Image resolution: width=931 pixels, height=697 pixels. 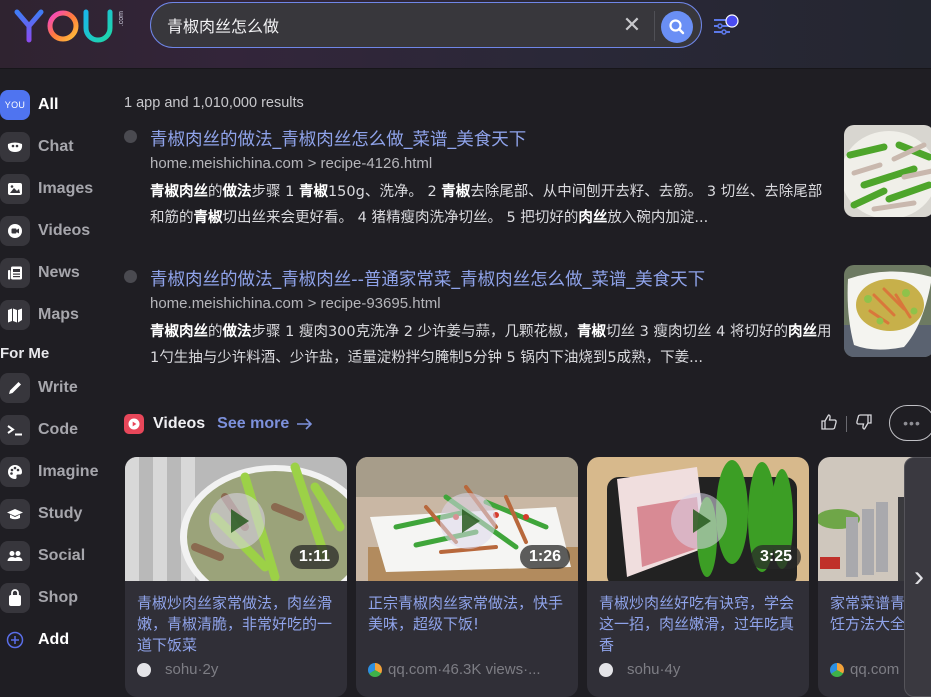 I want to click on logo-suffix: .com, so click(x=121, y=19).